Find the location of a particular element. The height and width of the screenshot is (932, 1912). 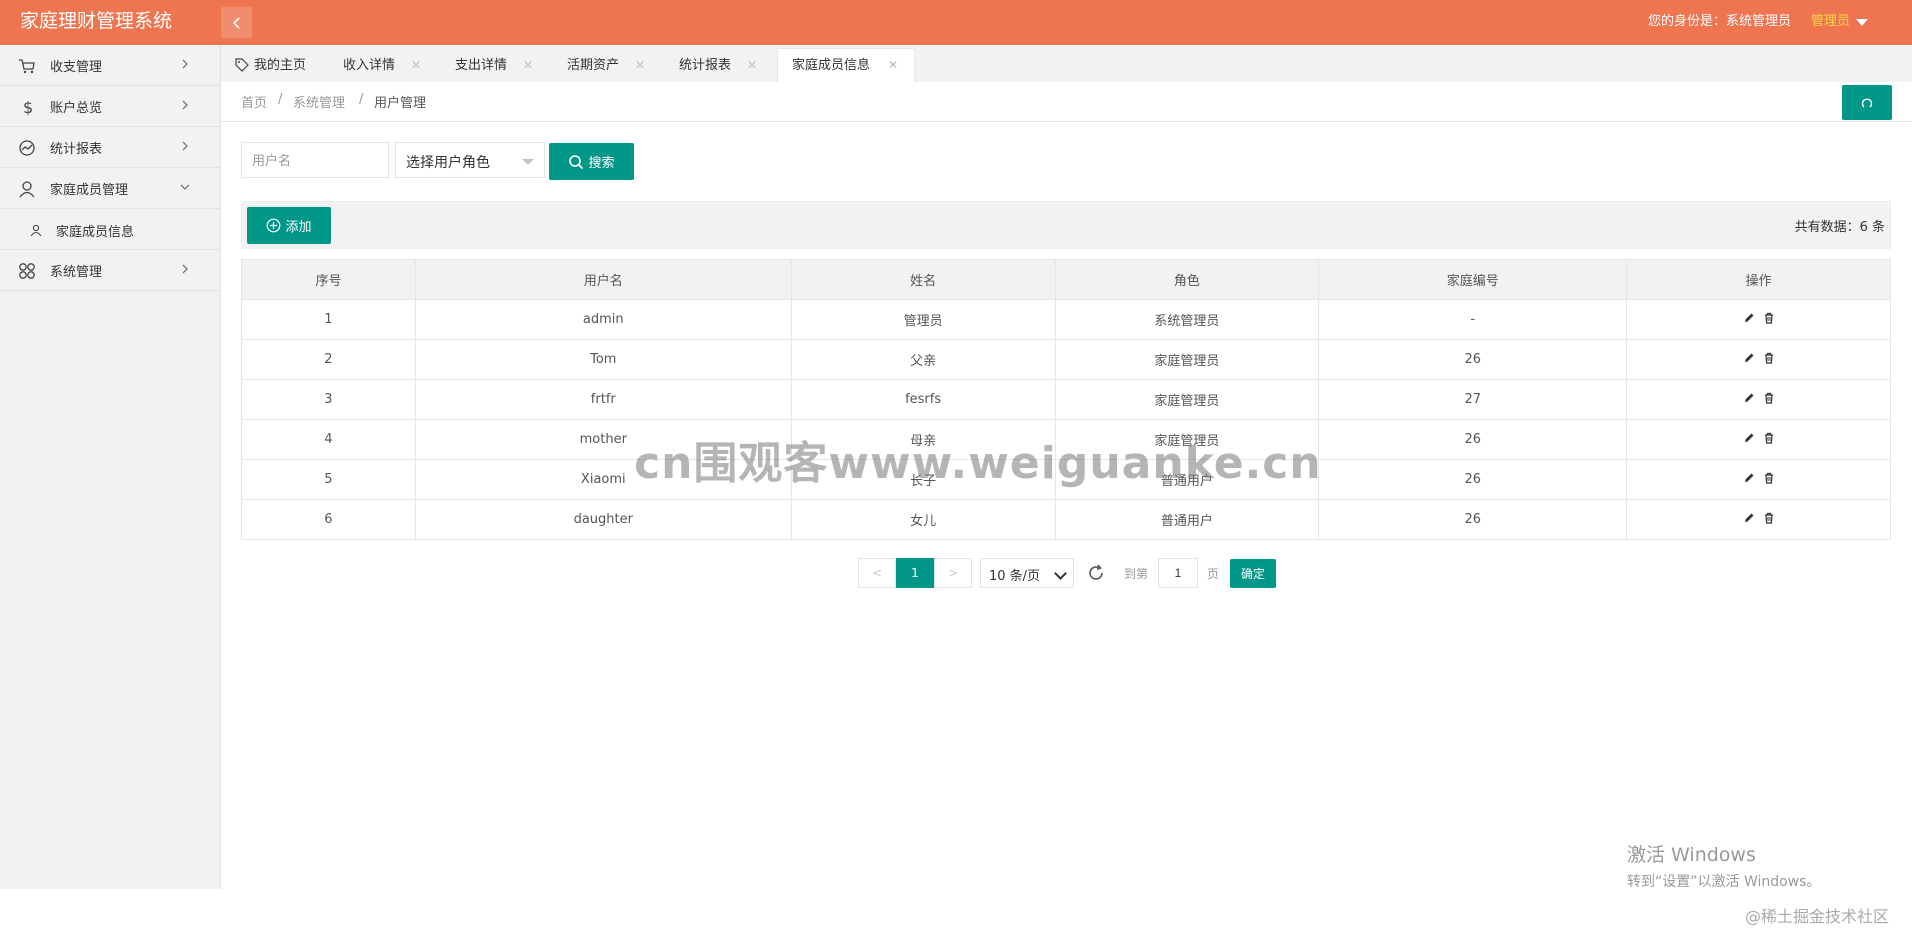

sidebar-item-income-expense: 收支管理 is located at coordinates (110, 65).